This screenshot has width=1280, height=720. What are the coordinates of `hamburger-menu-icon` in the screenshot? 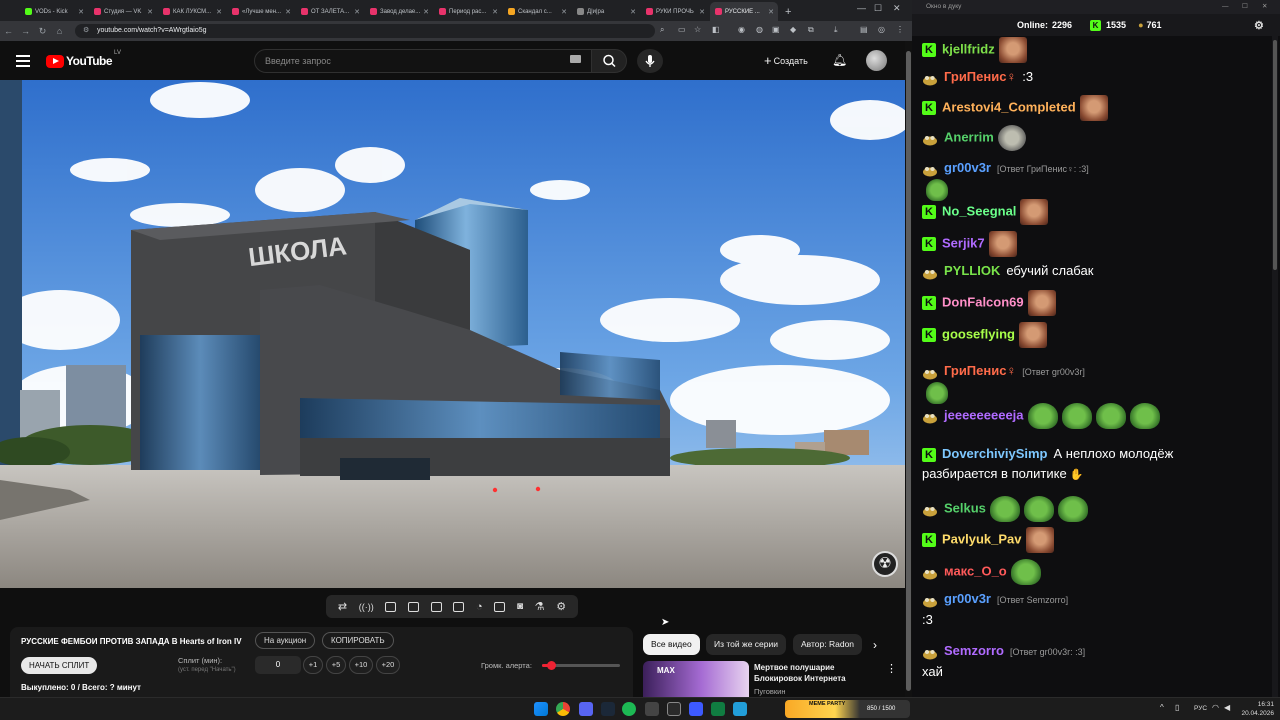 It's located at (23, 61).